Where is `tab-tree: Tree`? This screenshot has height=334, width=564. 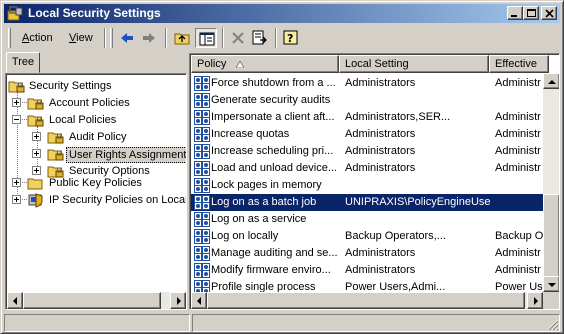 tab-tree: Tree is located at coordinates (23, 62).